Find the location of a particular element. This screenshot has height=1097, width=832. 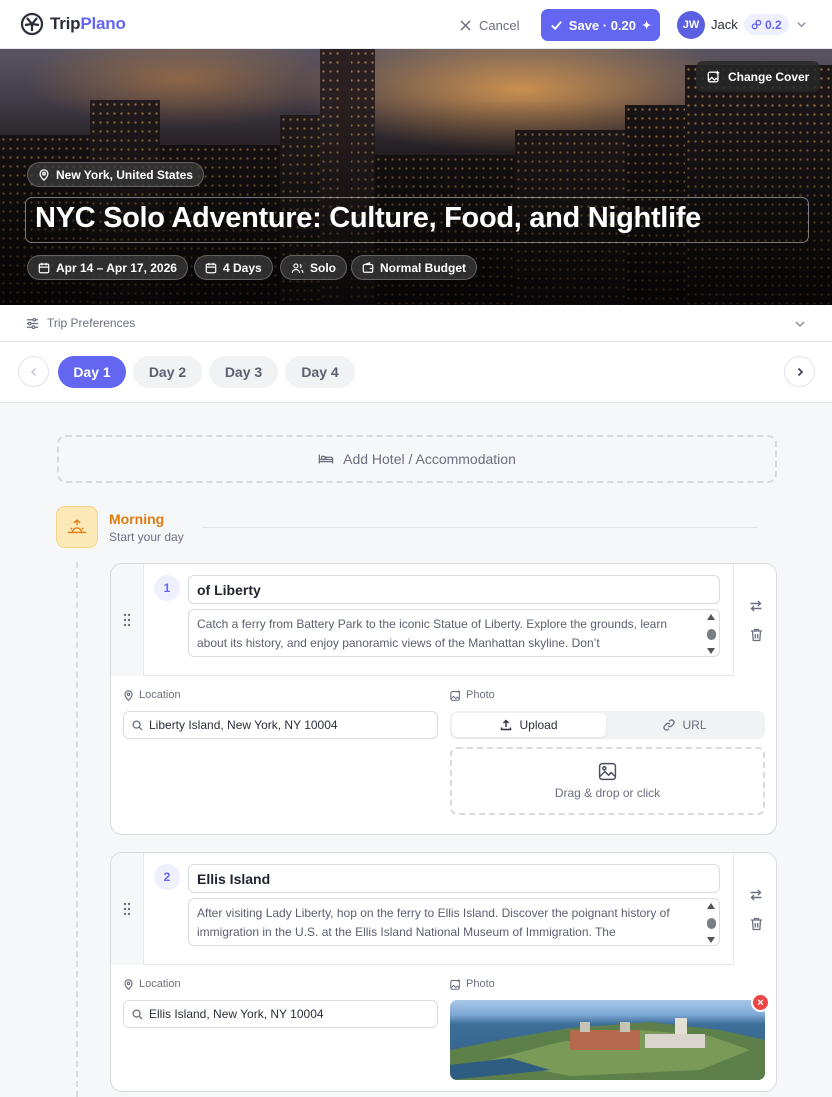

timeline-line is located at coordinates (77, 829).